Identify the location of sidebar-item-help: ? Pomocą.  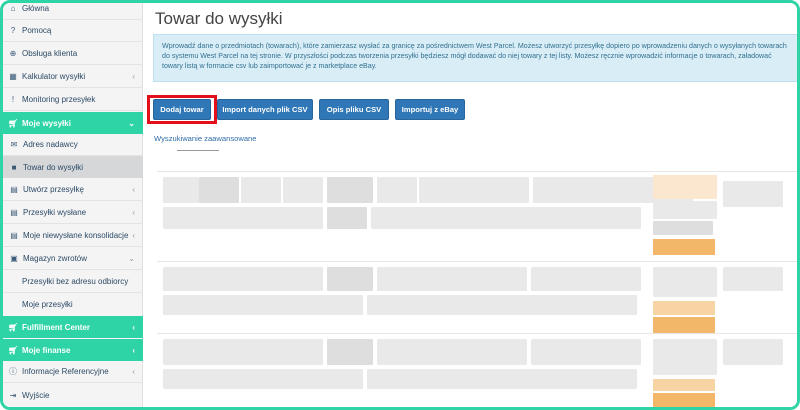
(73, 31).